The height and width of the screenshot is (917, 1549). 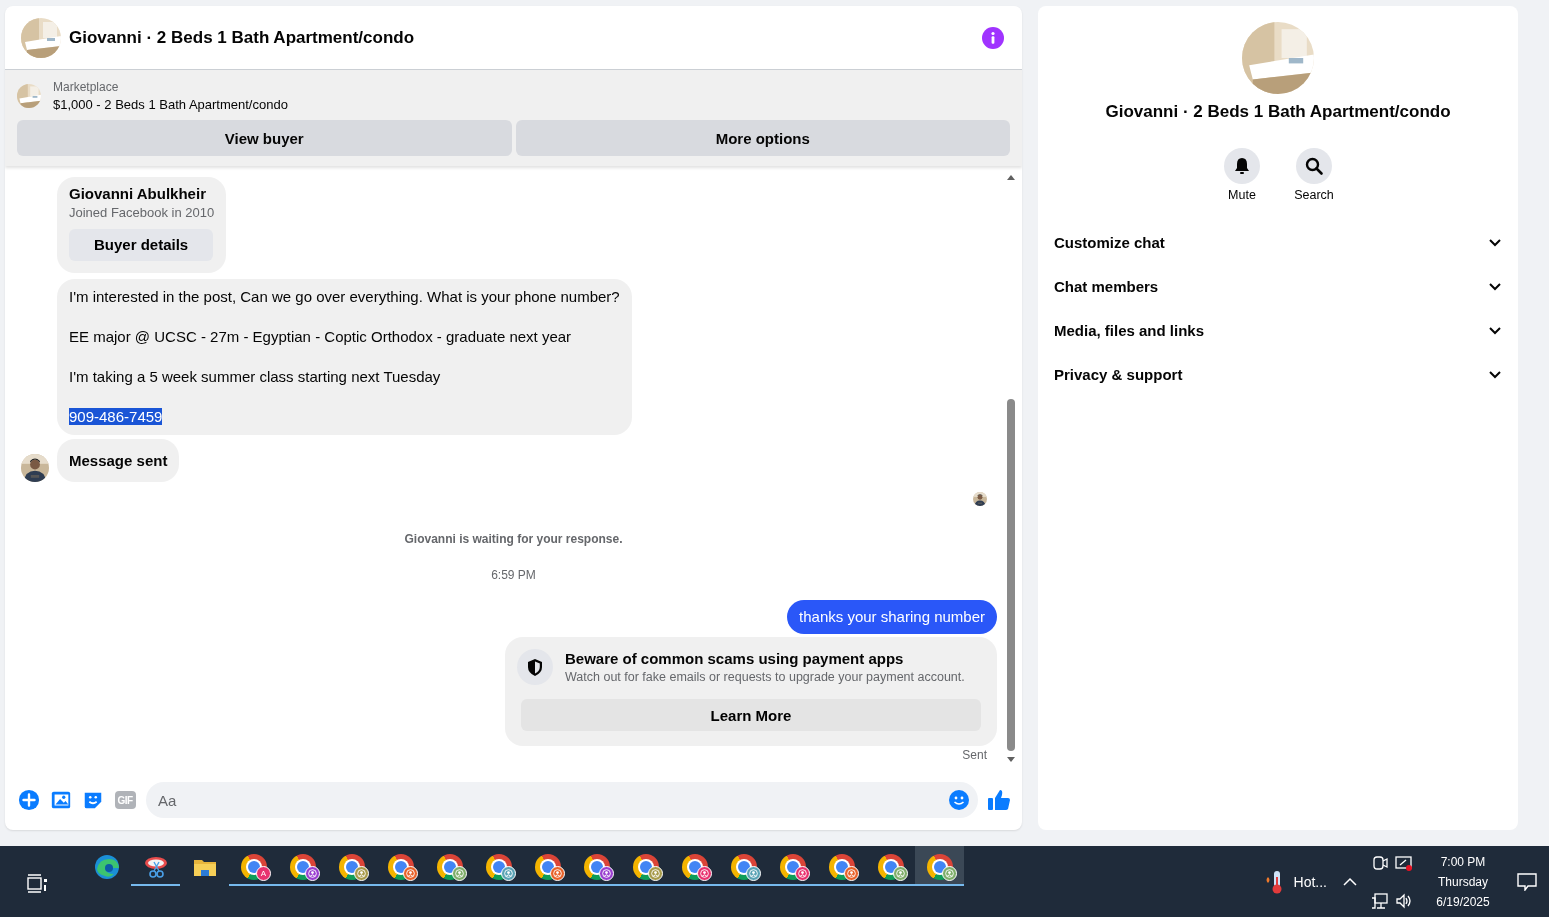 What do you see at coordinates (513, 575) in the screenshot?
I see `timestamp: 6:59 PM` at bounding box center [513, 575].